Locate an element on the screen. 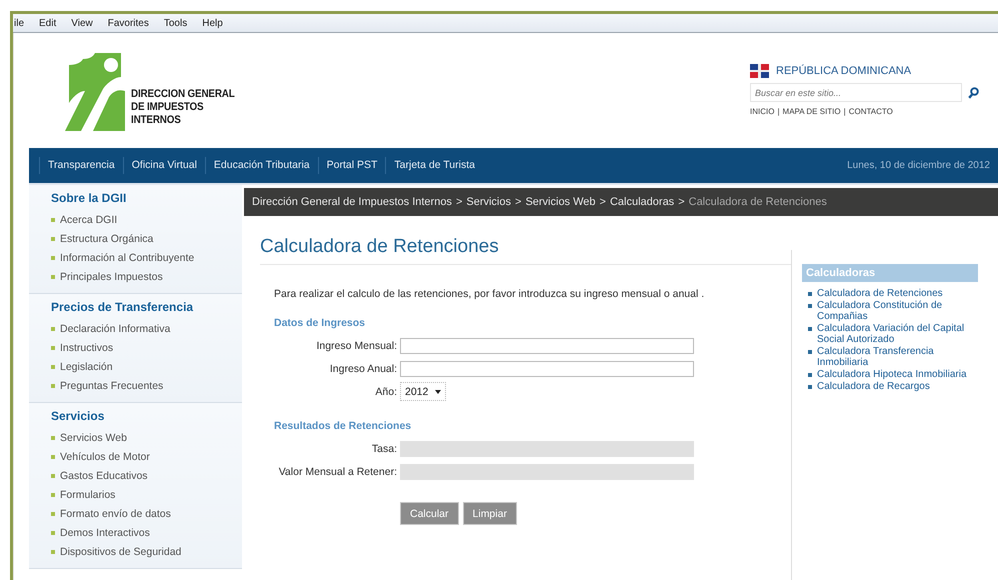  sidebar-link: Estructura Orgánica is located at coordinates (107, 238).